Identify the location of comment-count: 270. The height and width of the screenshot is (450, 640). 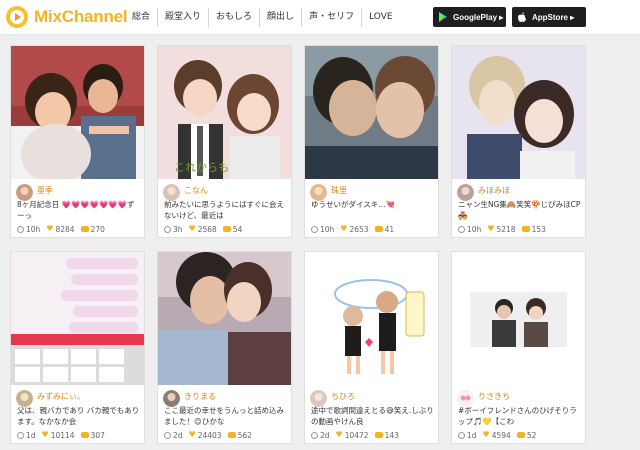
(97, 229).